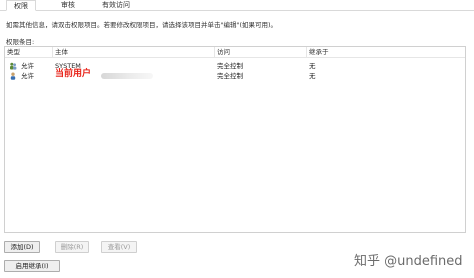  What do you see at coordinates (22, 247) in the screenshot?
I see `add-button: 添加(D)` at bounding box center [22, 247].